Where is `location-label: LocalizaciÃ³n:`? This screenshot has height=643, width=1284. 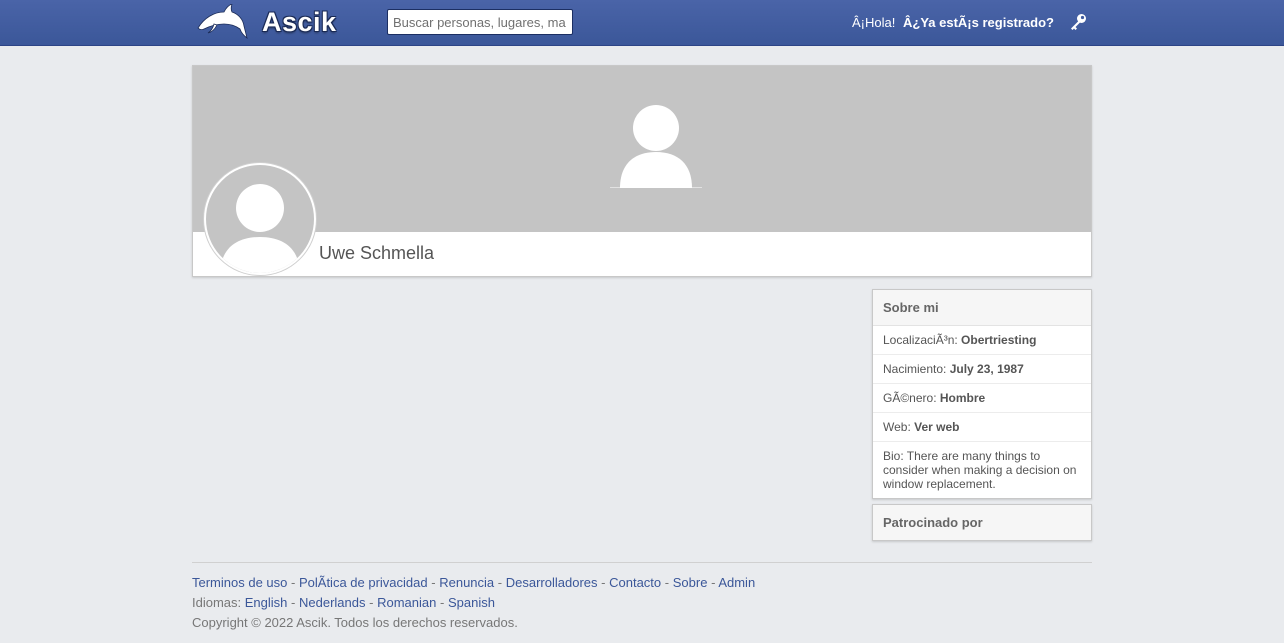
location-label: LocalizaciÃ³n: is located at coordinates (920, 340).